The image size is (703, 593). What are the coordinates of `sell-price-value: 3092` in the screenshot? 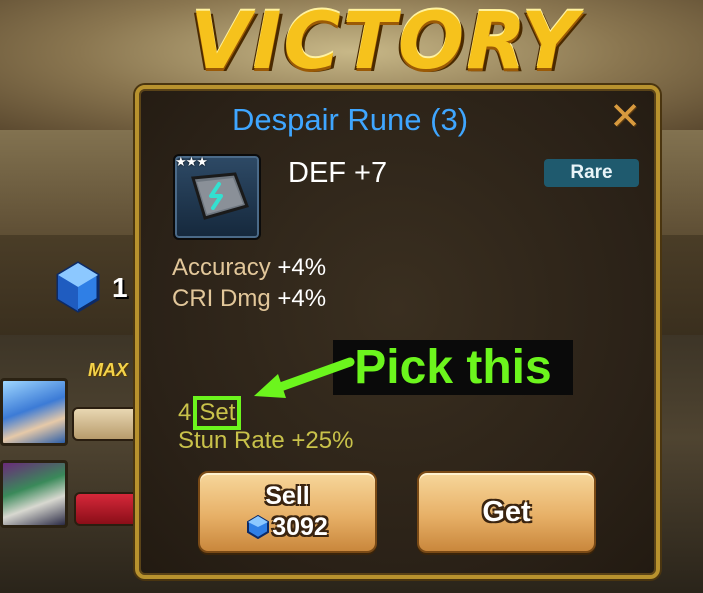 It's located at (300, 527).